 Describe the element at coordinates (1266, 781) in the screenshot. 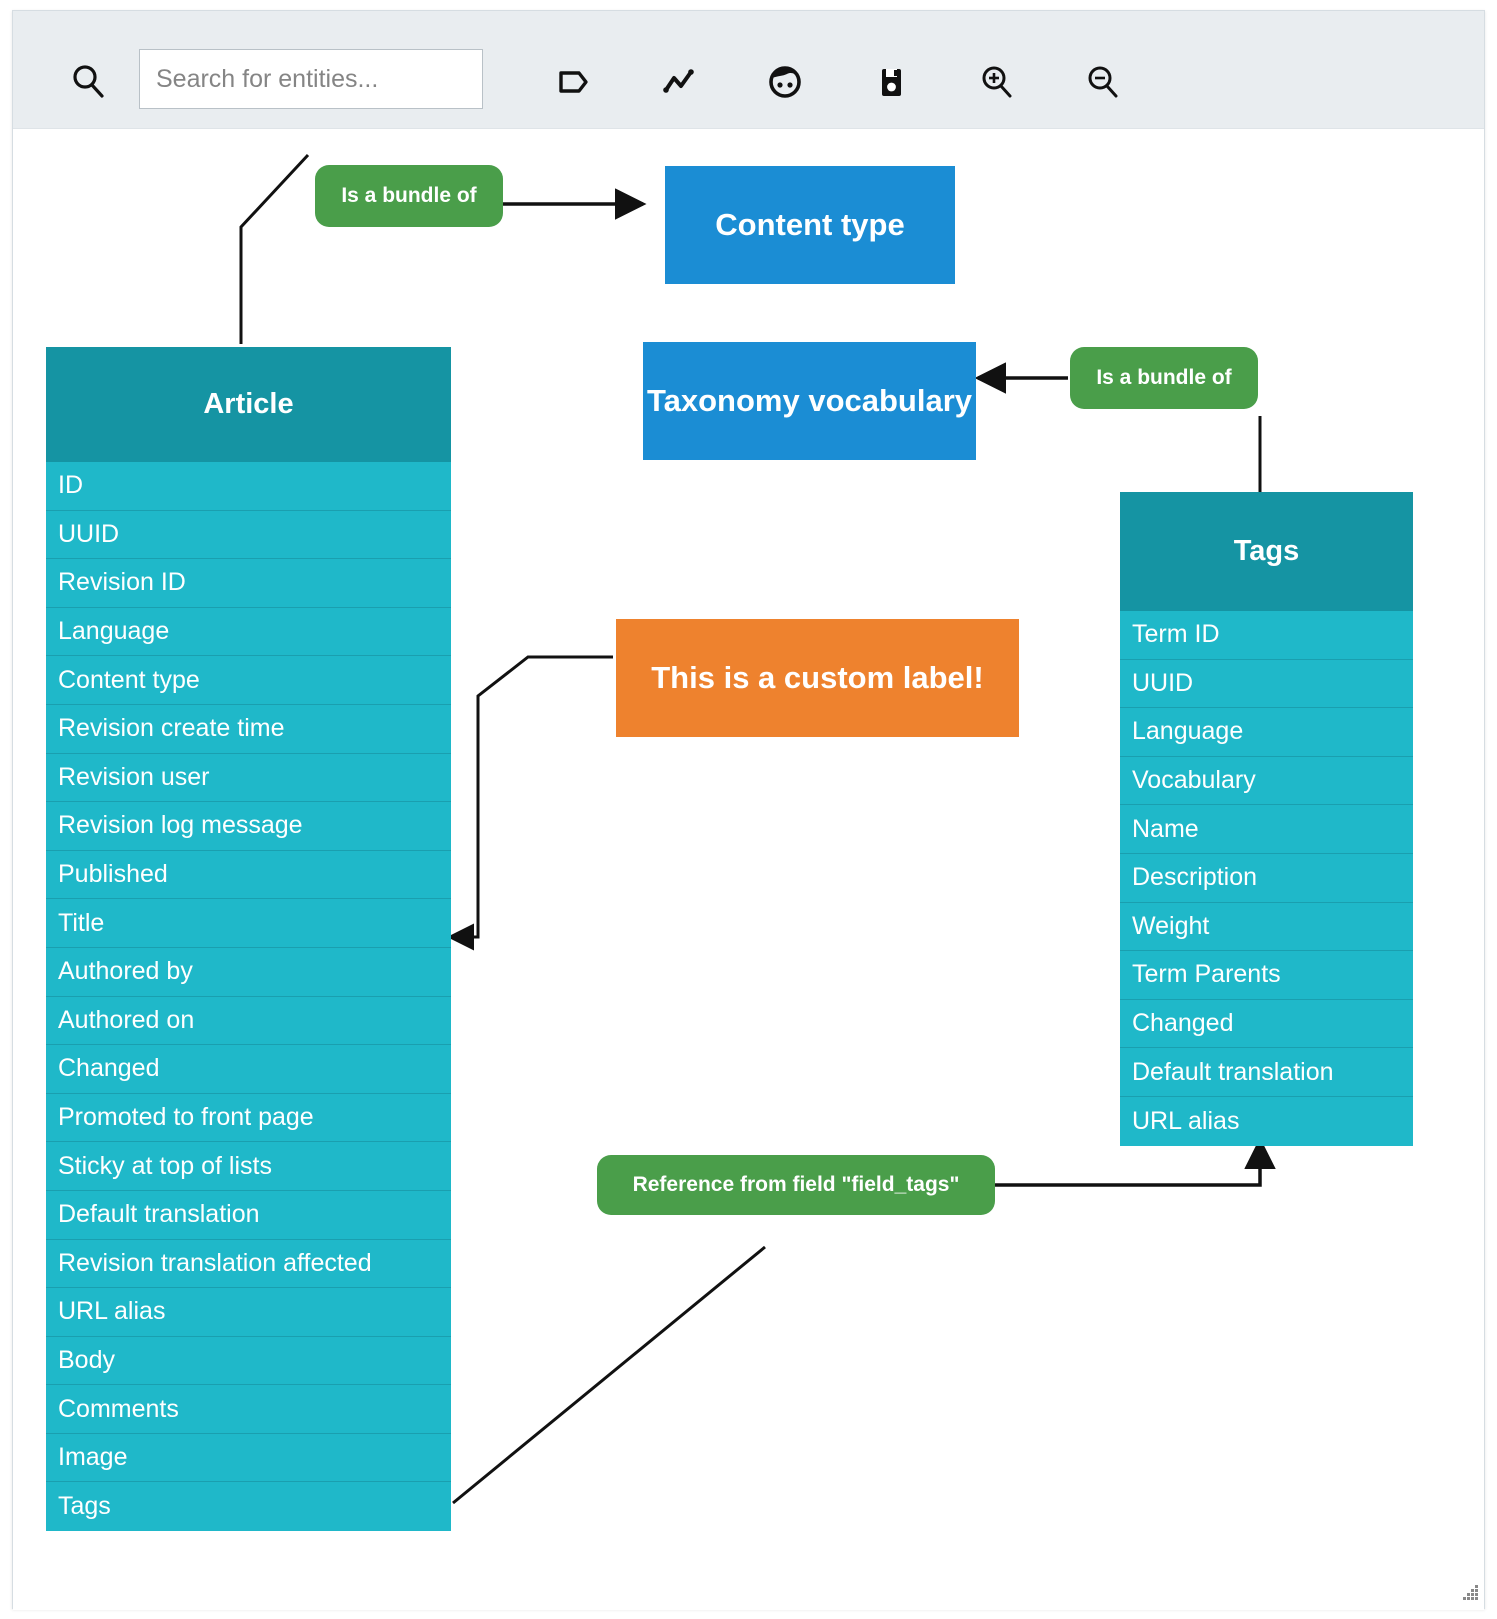

I see `entity-field-row: Vocabulary` at that location.